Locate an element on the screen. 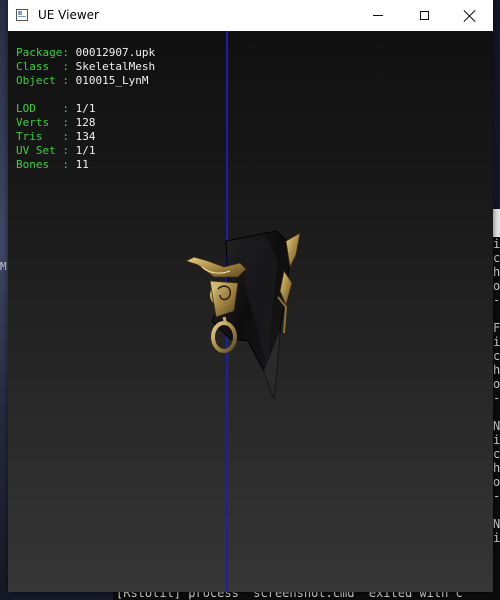  console-line: F is located at coordinates (496, 328).